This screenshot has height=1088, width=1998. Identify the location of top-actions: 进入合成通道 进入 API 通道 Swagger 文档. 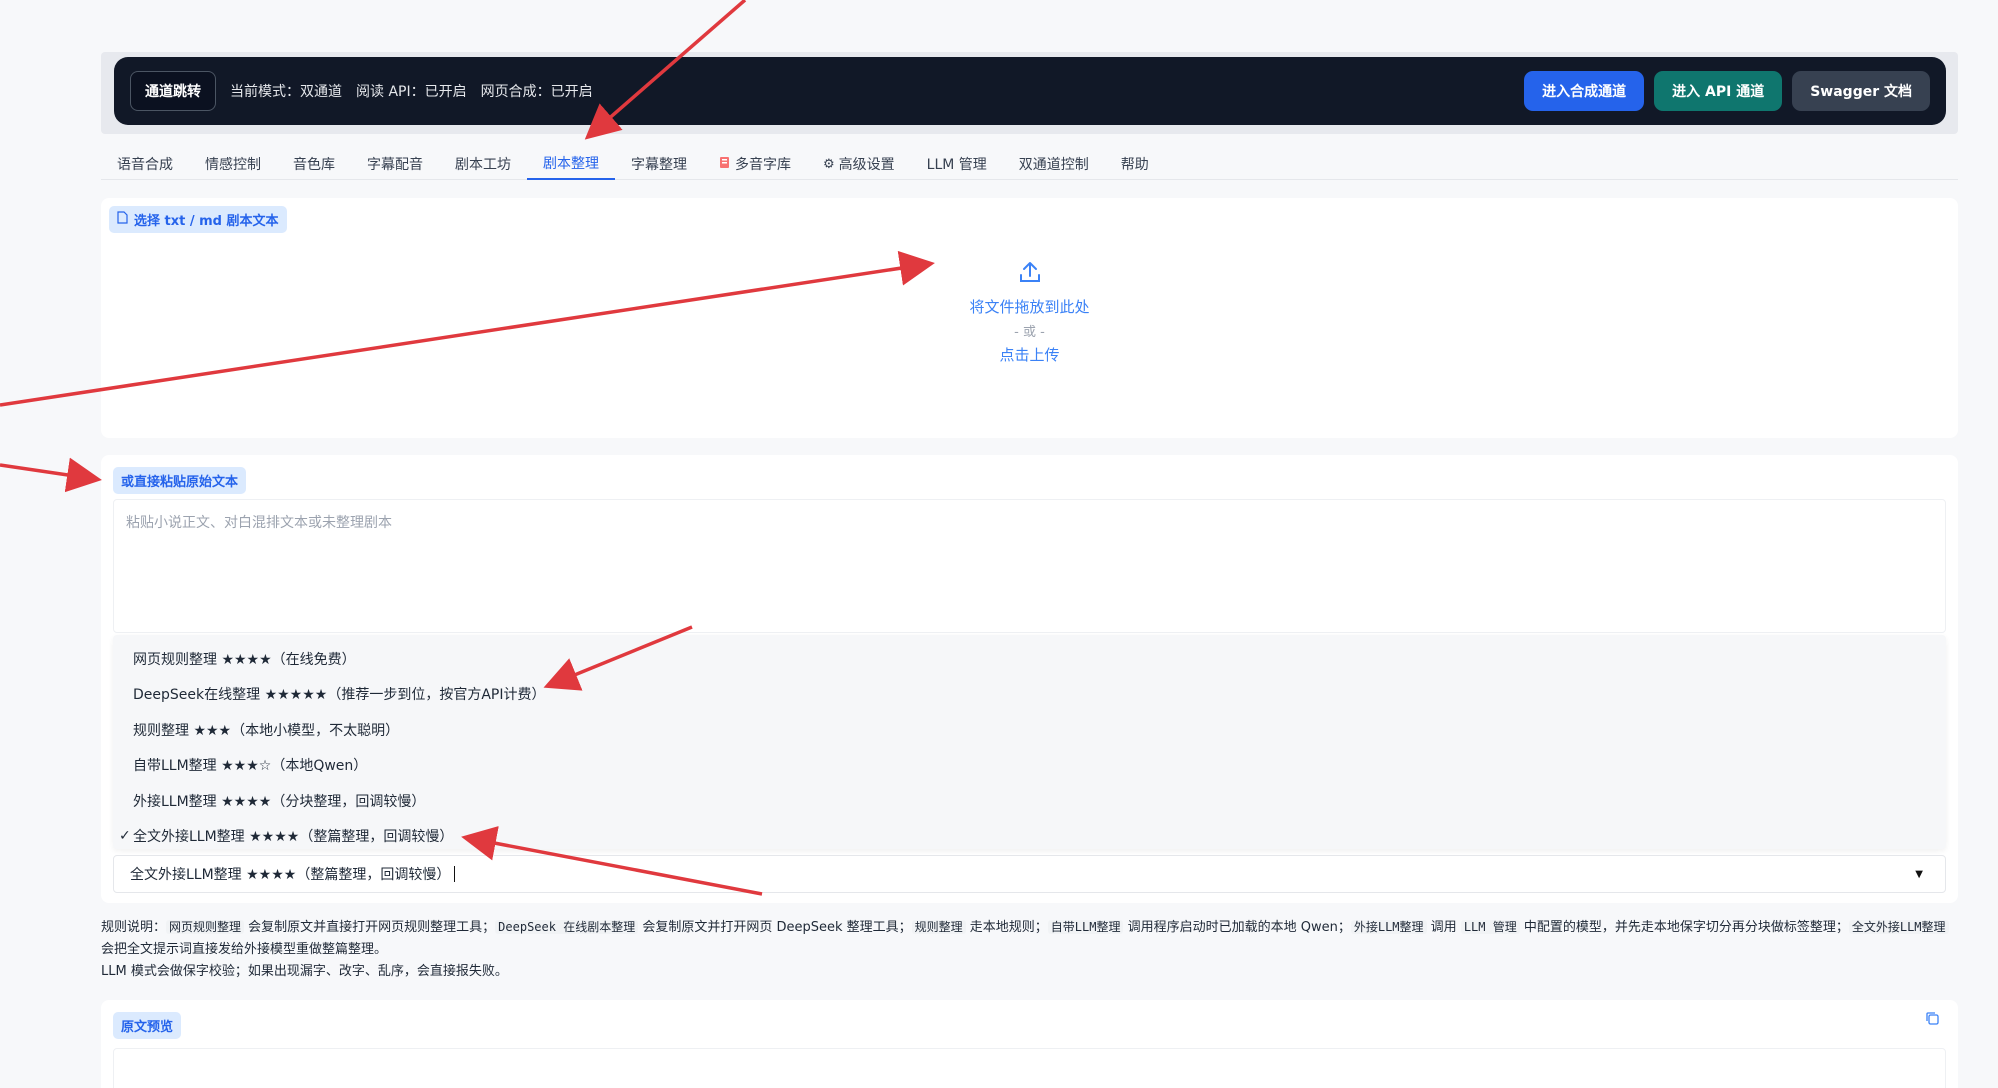
(1727, 91).